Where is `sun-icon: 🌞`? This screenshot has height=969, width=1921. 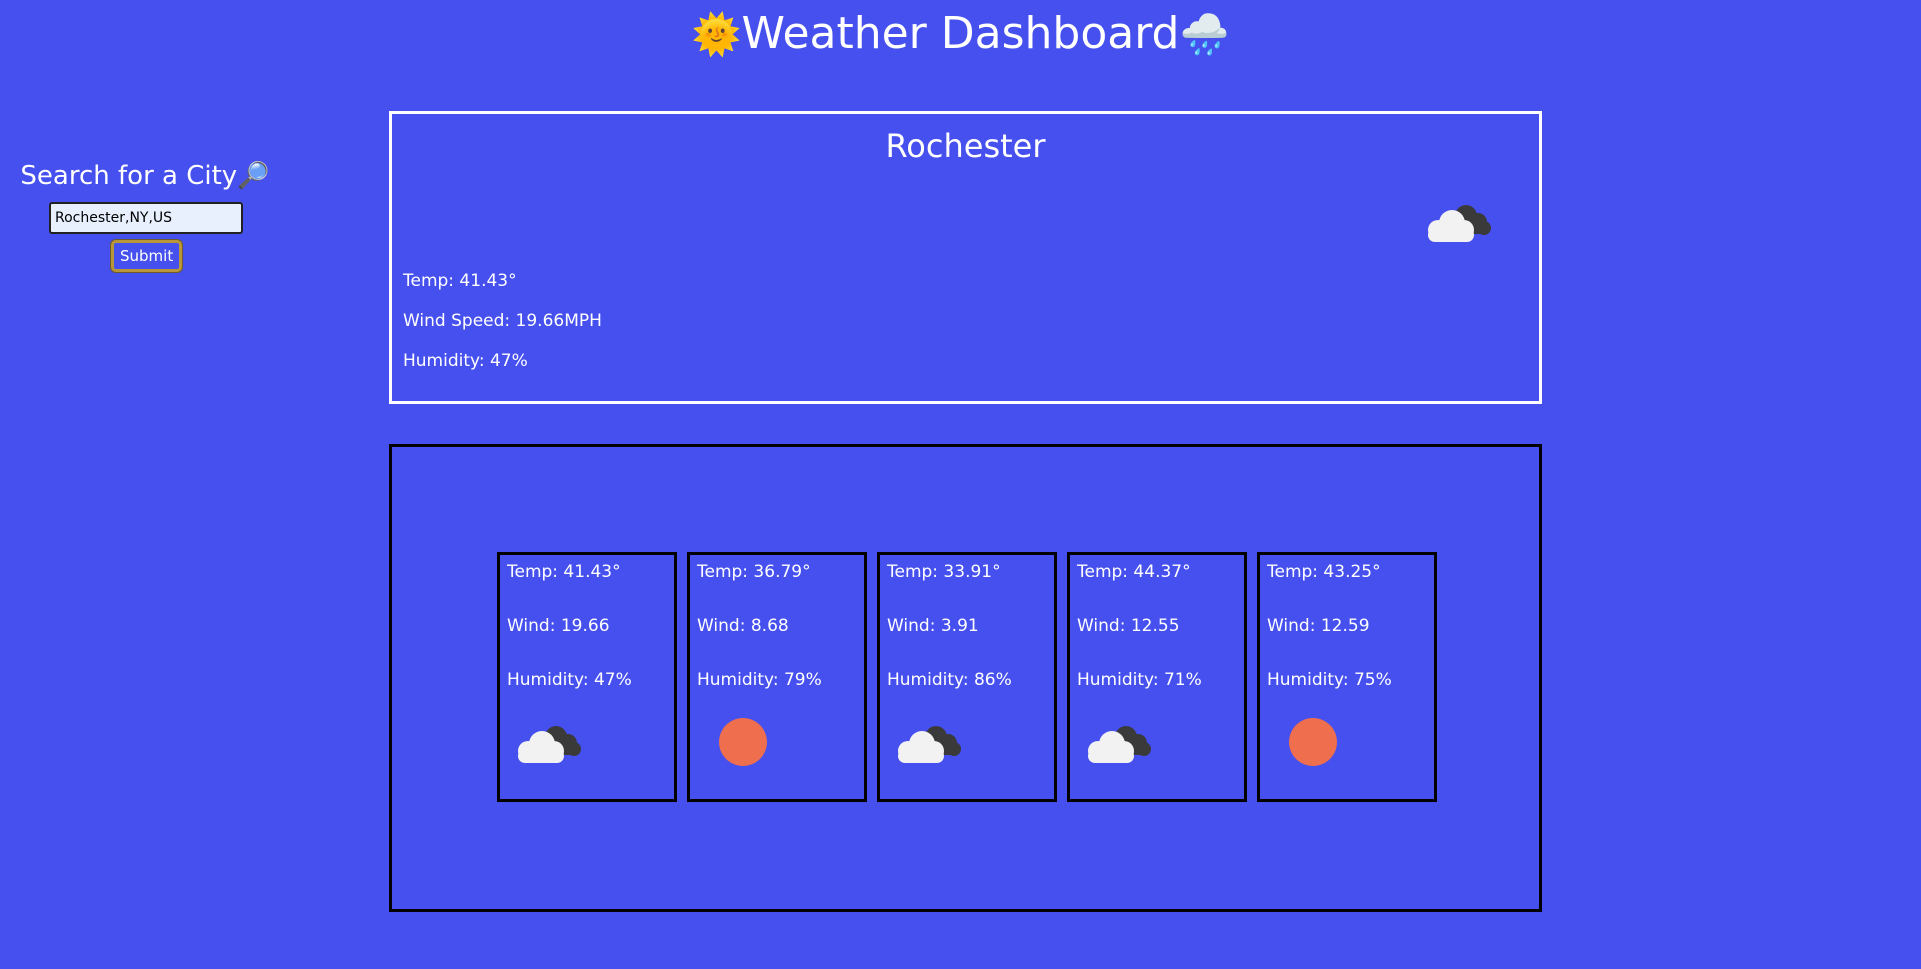 sun-icon: 🌞 is located at coordinates (716, 35).